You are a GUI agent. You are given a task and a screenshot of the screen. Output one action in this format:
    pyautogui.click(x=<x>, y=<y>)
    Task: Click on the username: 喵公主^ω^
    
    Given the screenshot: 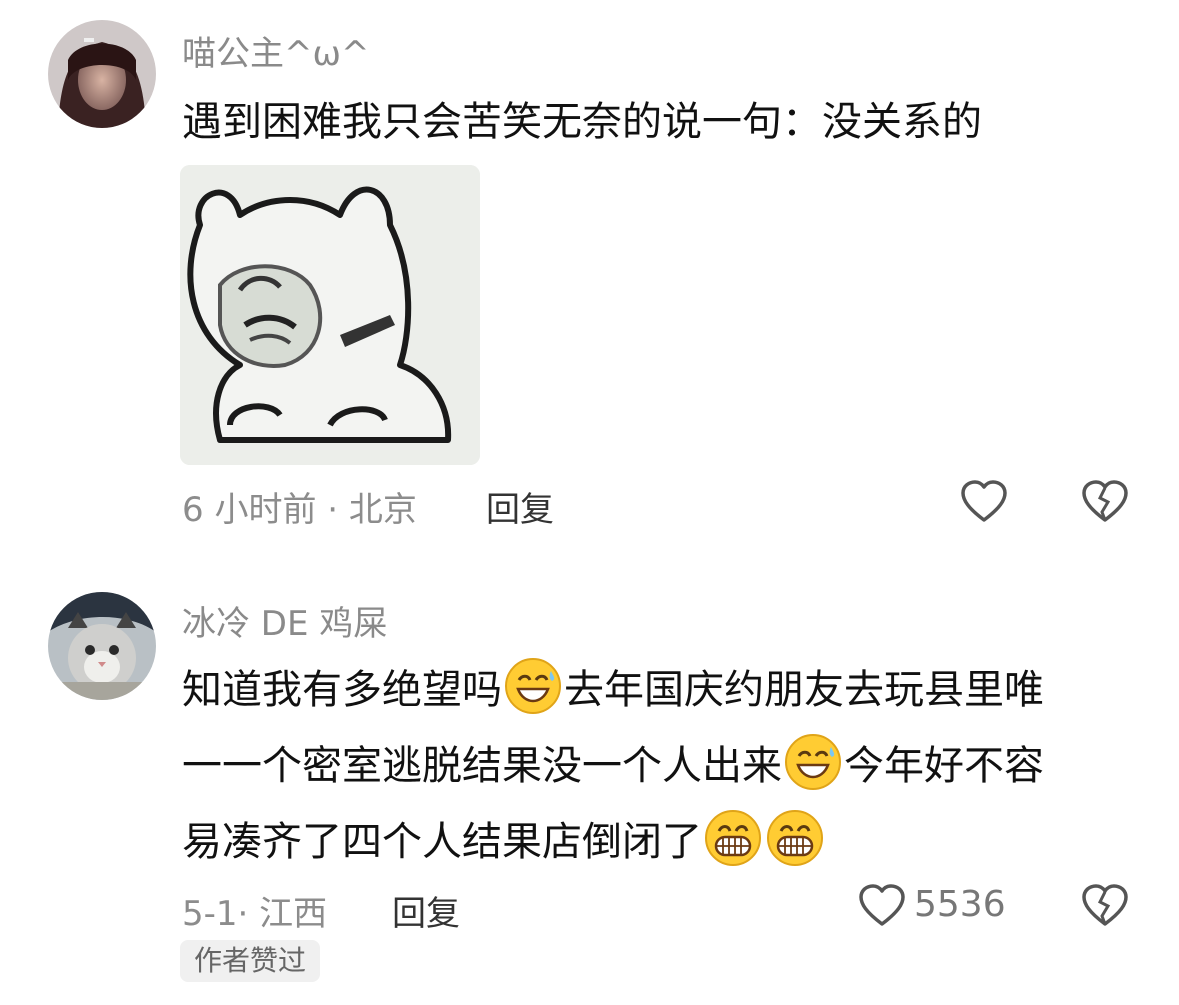 What is the action you would take?
    pyautogui.click(x=275, y=50)
    